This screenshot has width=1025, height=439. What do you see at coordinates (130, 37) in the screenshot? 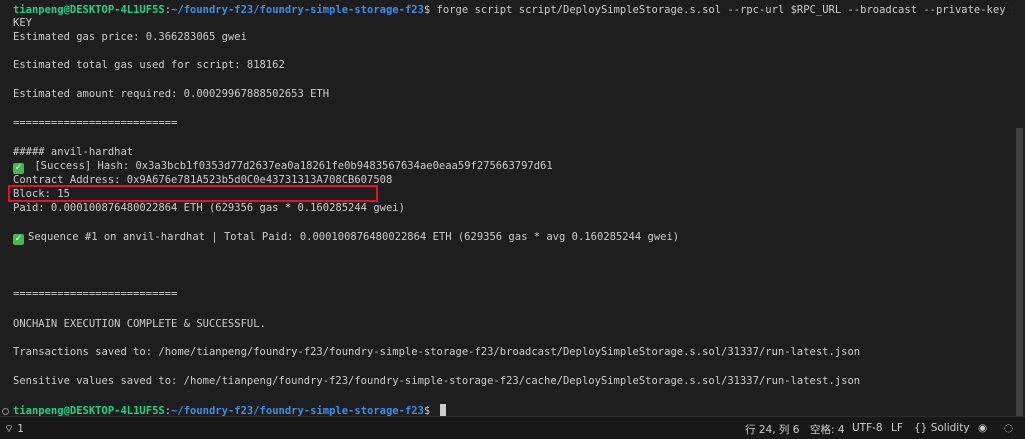
I see `gas-price-line: Estimated gas price: 0.366283065 gwei` at bounding box center [130, 37].